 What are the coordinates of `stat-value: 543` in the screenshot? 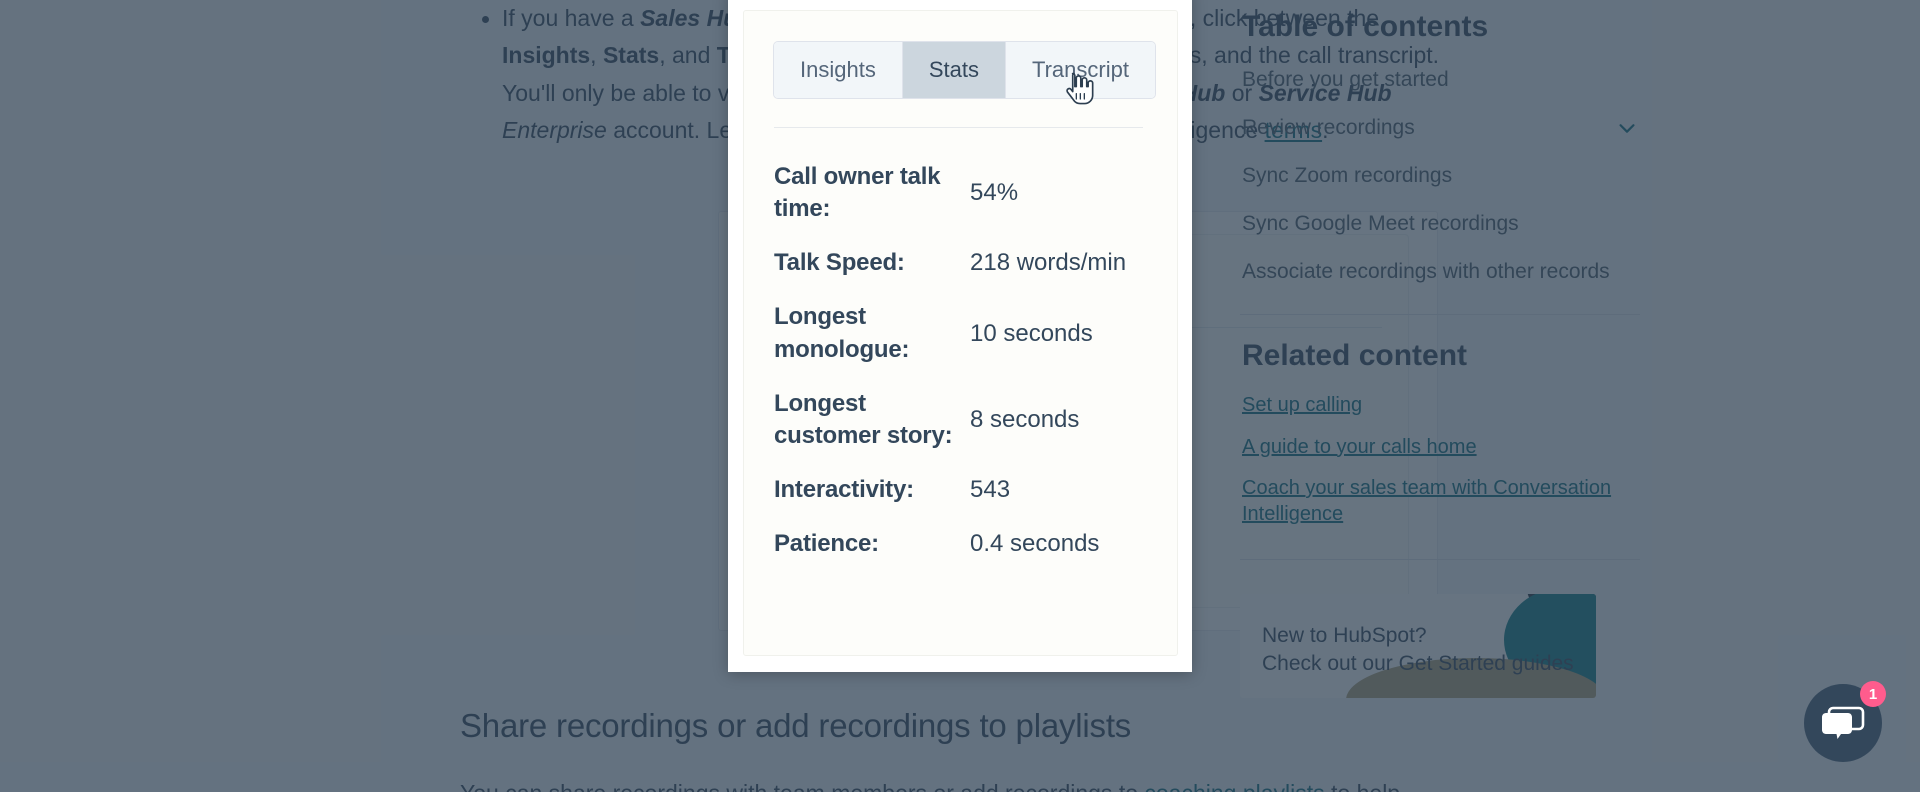 It's located at (990, 490).